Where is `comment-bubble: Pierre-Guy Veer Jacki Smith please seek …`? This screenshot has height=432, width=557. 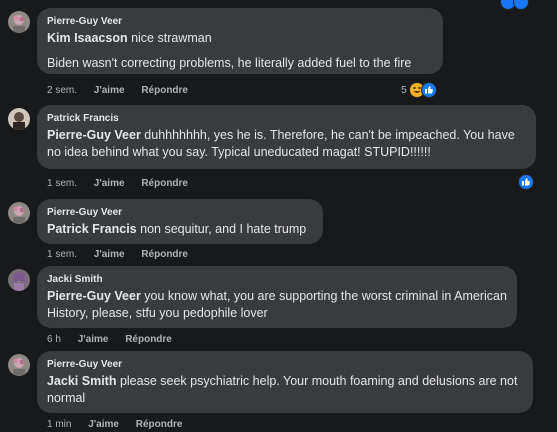 comment-bubble: Pierre-Guy Veer Jacki Smith please seek … is located at coordinates (285, 382).